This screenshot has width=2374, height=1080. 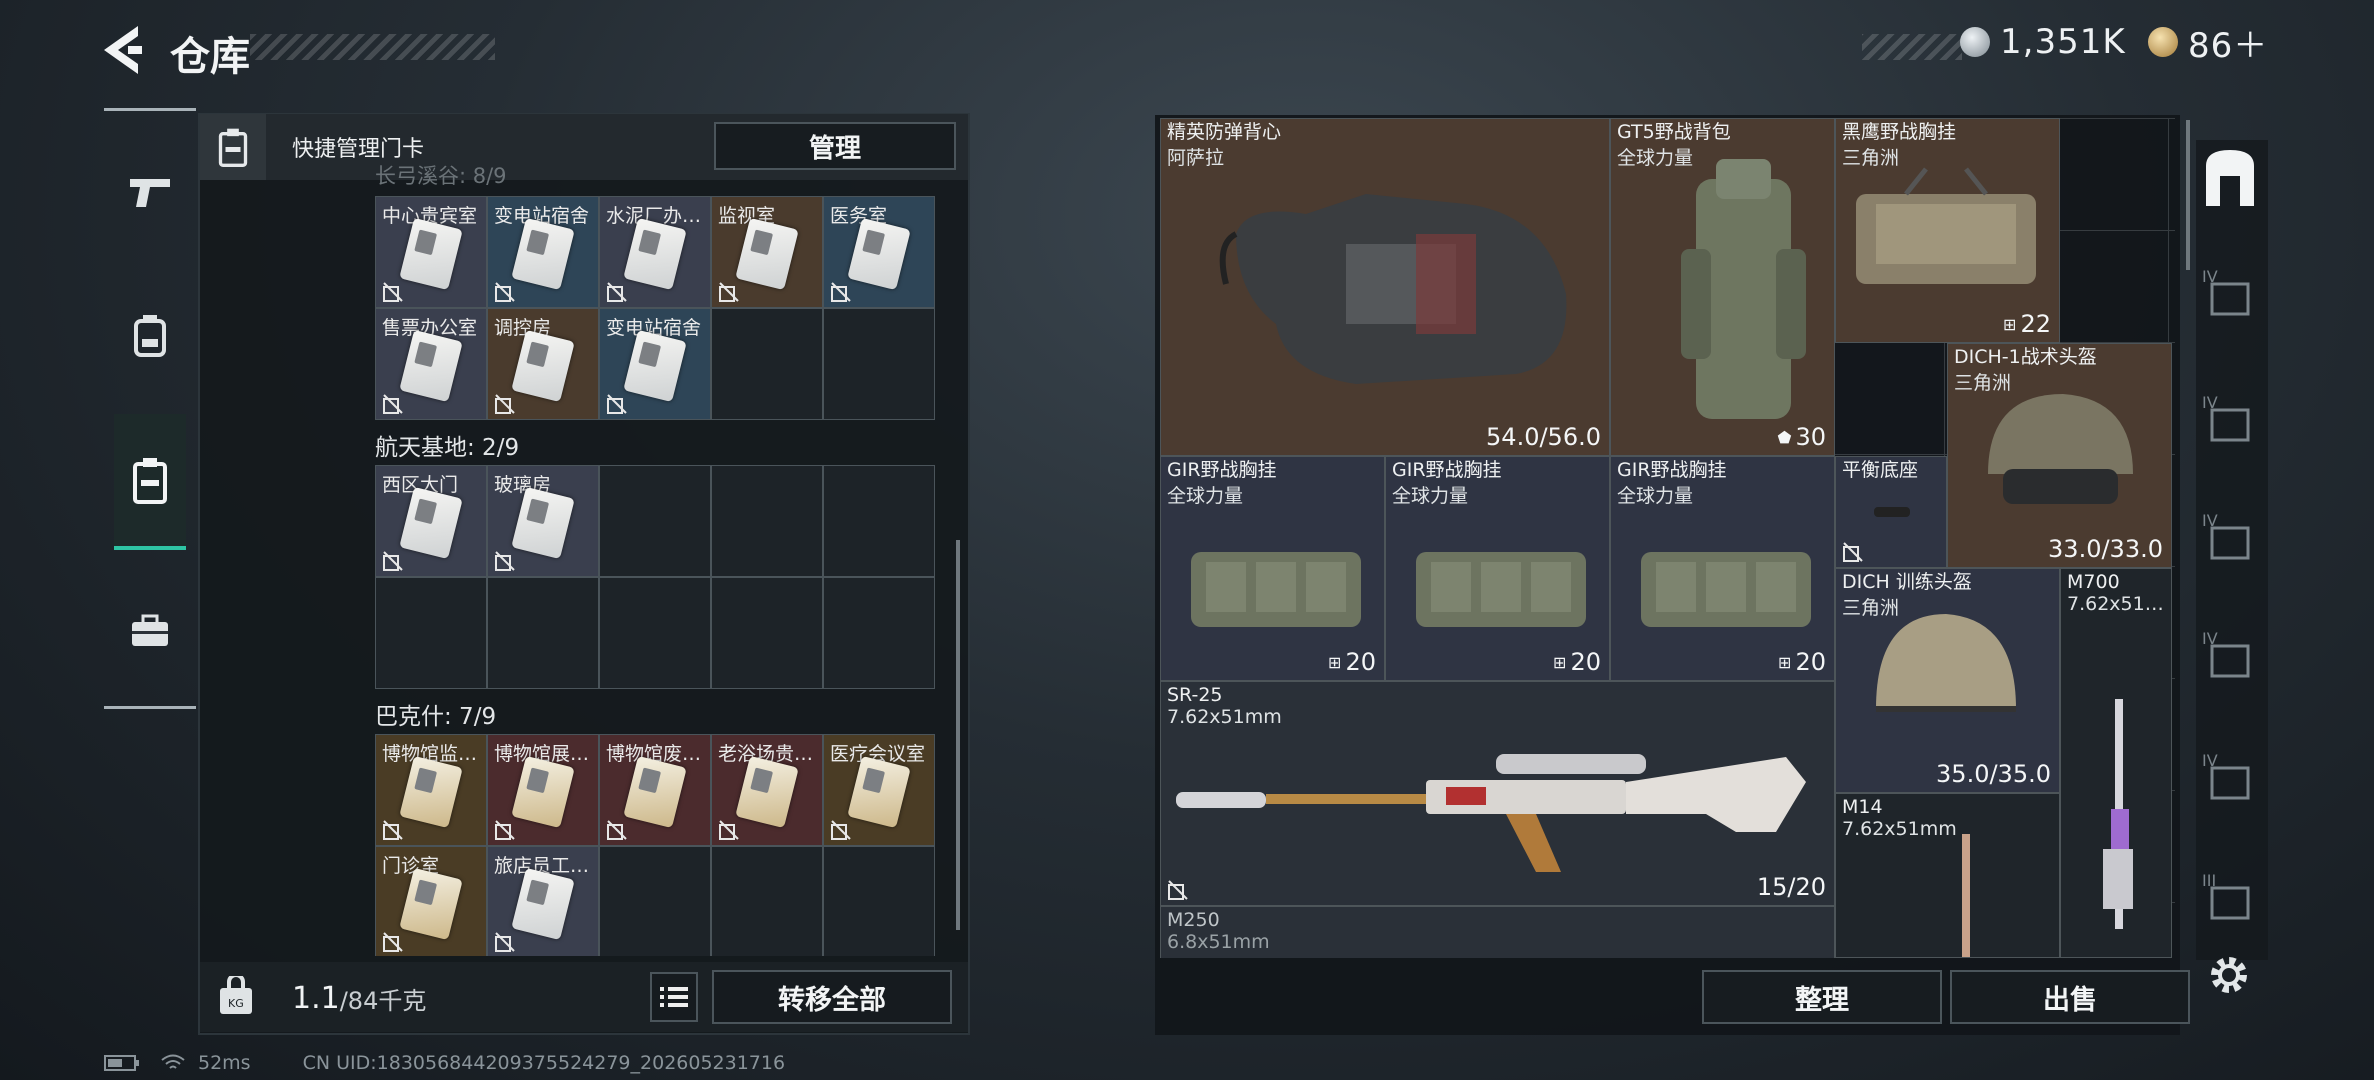 I want to click on slot-iv-1: IV, so click(x=2230, y=294).